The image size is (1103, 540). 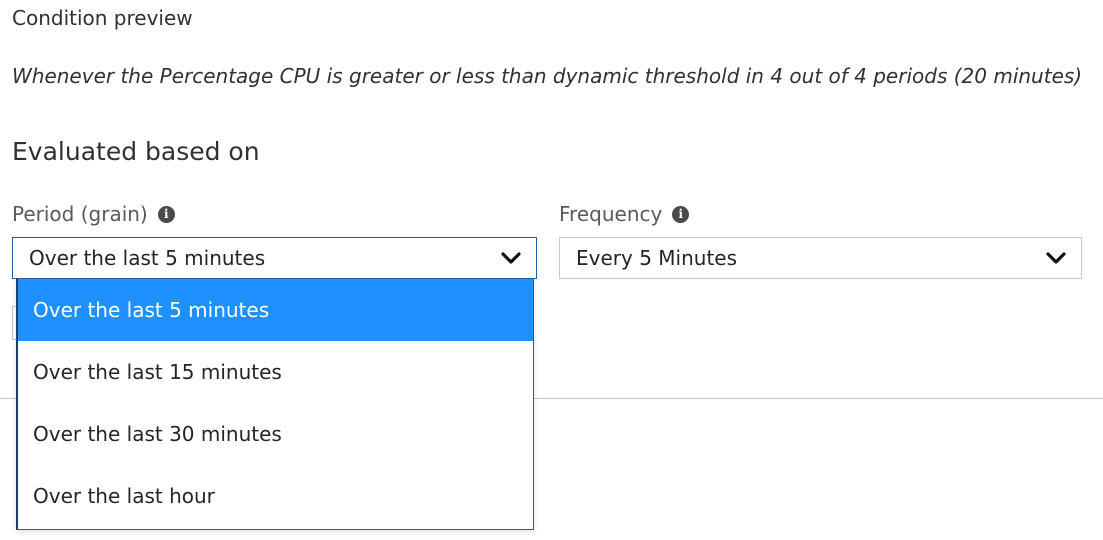 I want to click on period-option-30-minutes: Over the last 30 minutes, so click(x=275, y=434).